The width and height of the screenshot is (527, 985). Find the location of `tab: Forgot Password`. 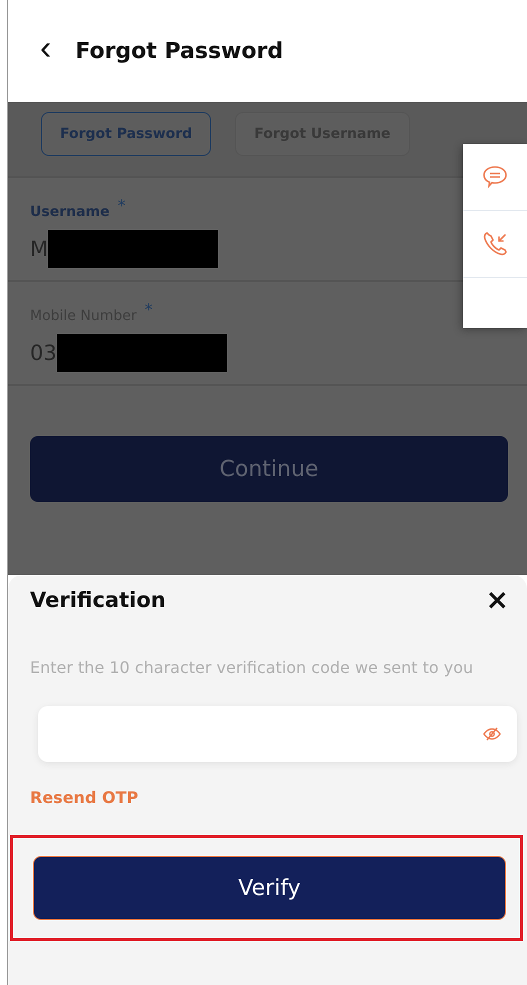

tab: Forgot Password is located at coordinates (126, 134).